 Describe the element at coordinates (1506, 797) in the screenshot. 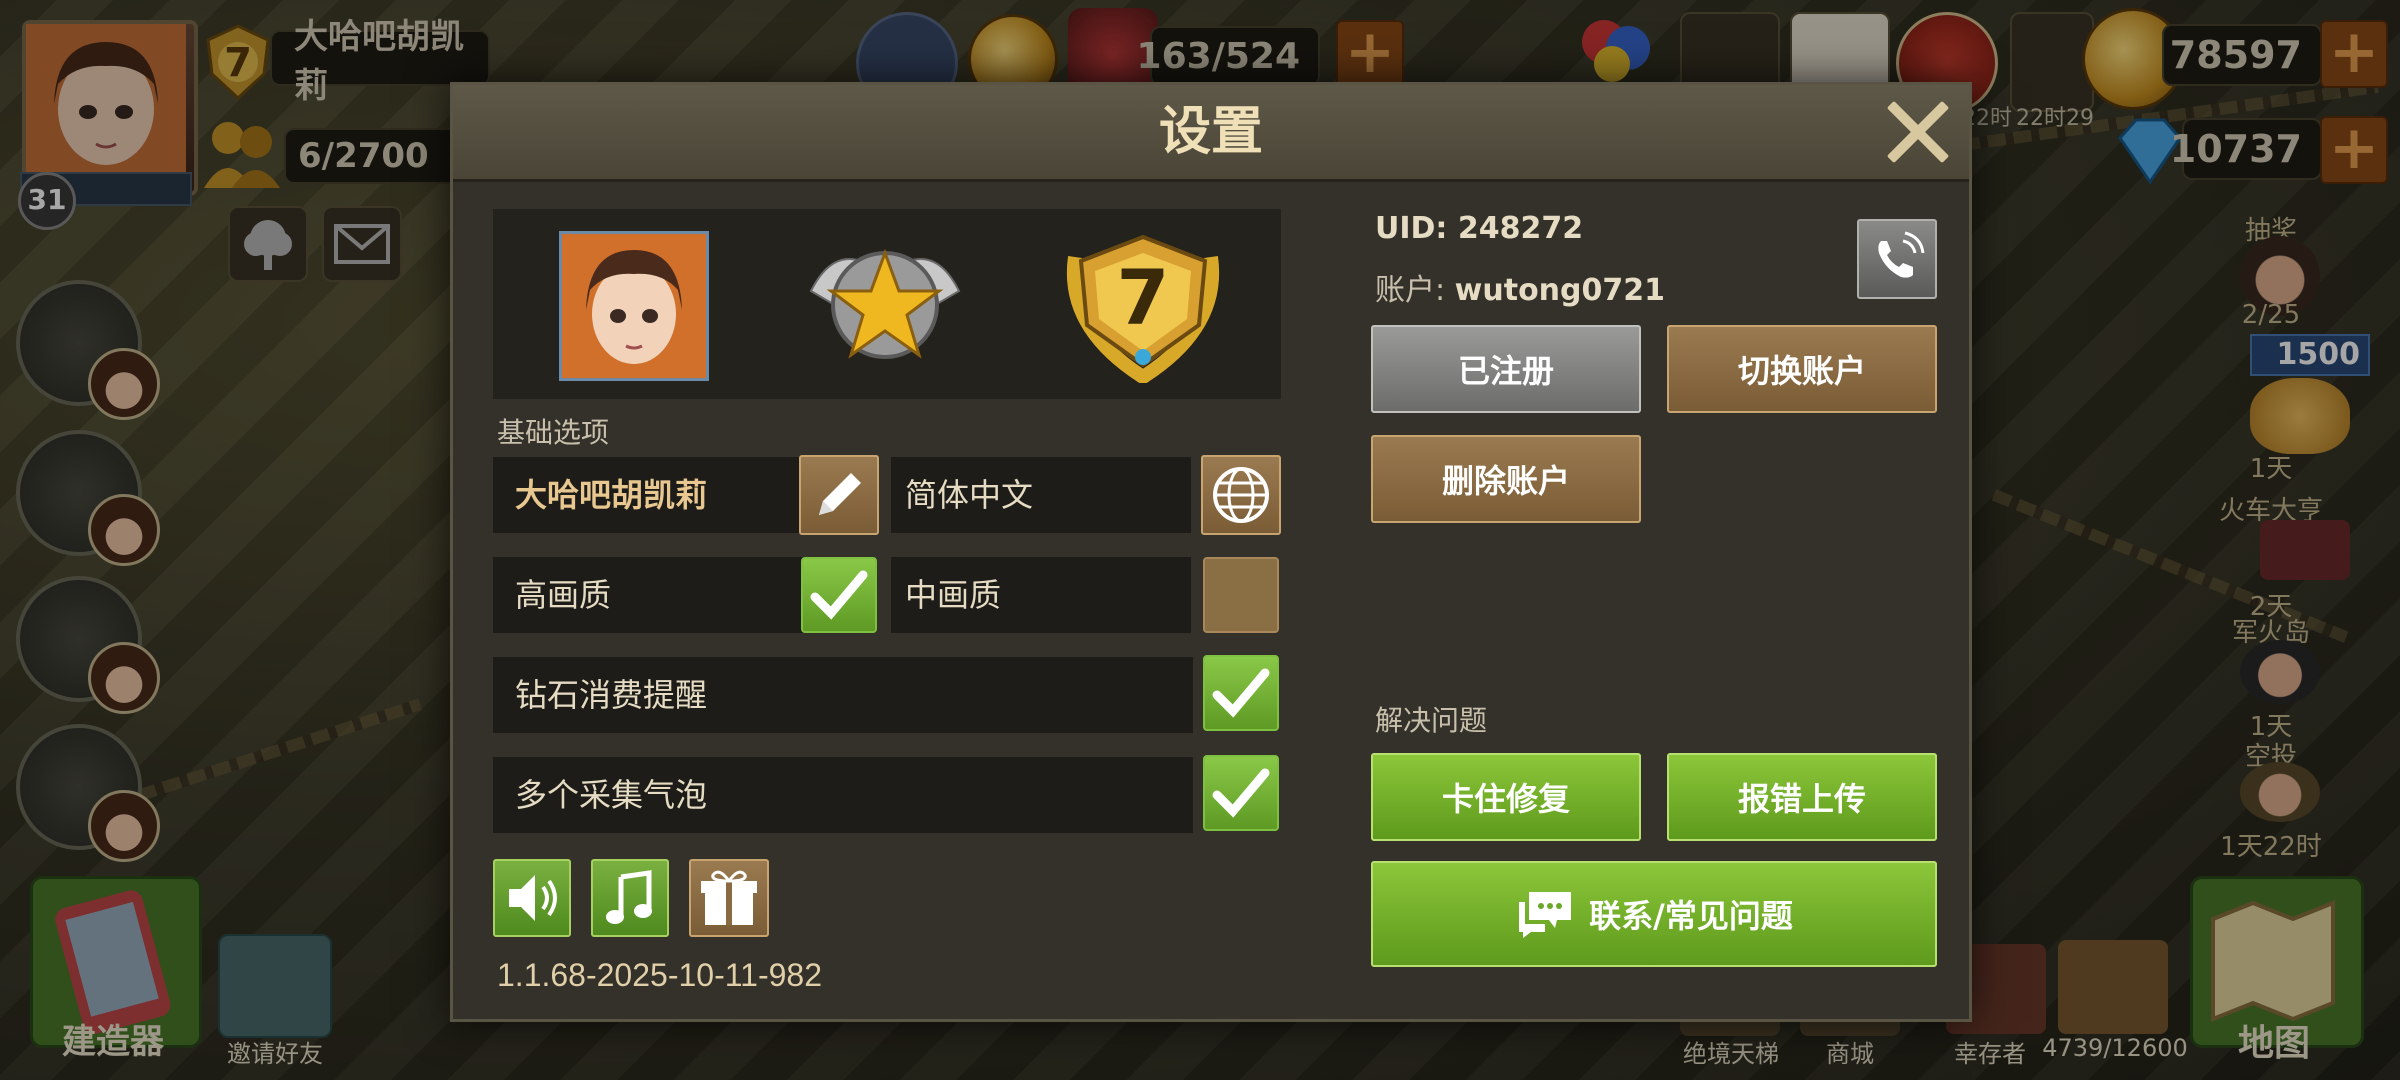

I see `stuck-fix-button: 卡住修复` at that location.